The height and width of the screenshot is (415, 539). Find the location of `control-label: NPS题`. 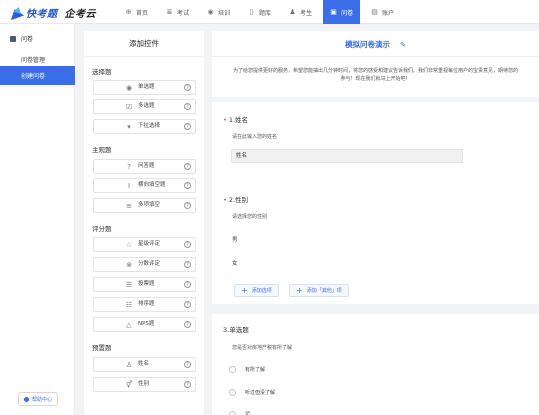

control-label: NPS题 is located at coordinates (146, 324).